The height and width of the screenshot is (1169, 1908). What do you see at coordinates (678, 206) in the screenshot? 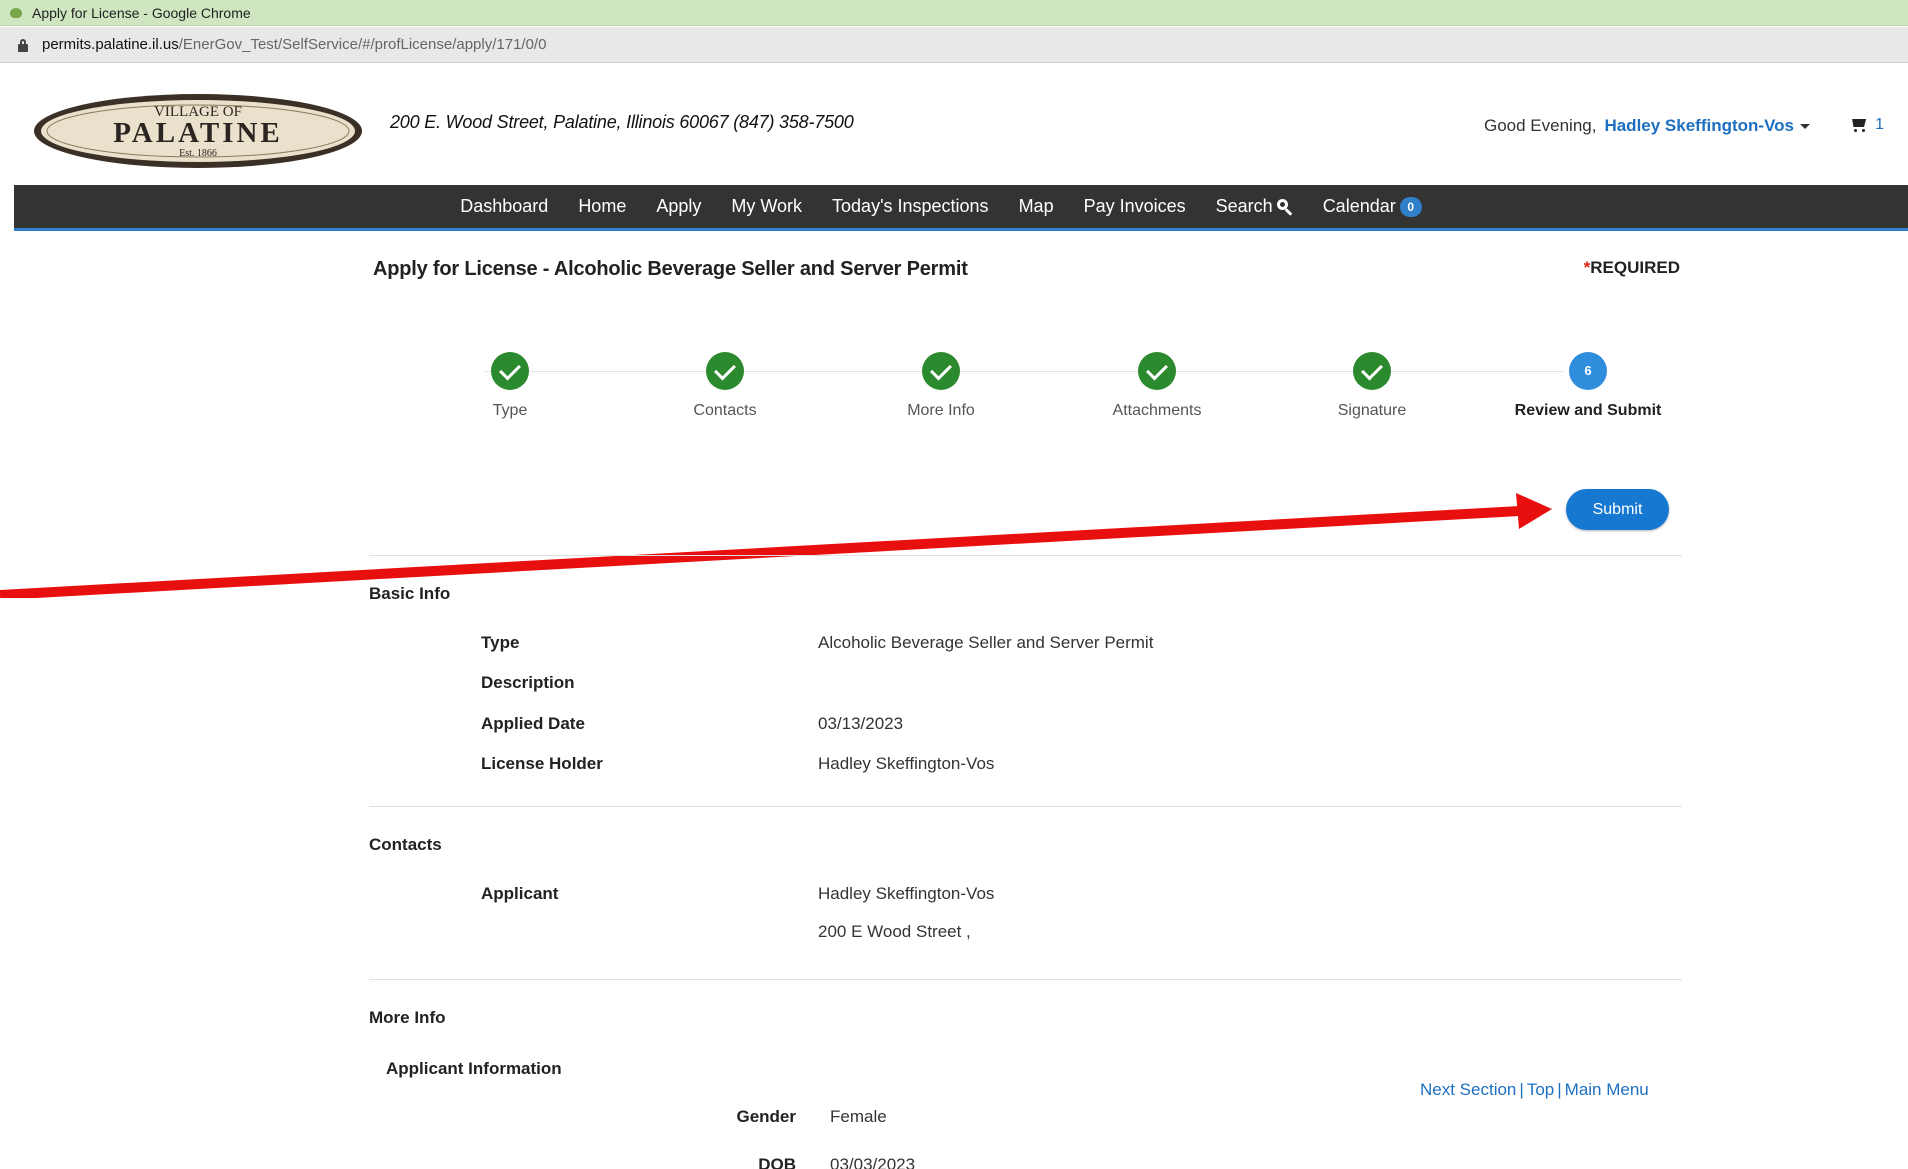
I see `nav-apply: Apply` at bounding box center [678, 206].